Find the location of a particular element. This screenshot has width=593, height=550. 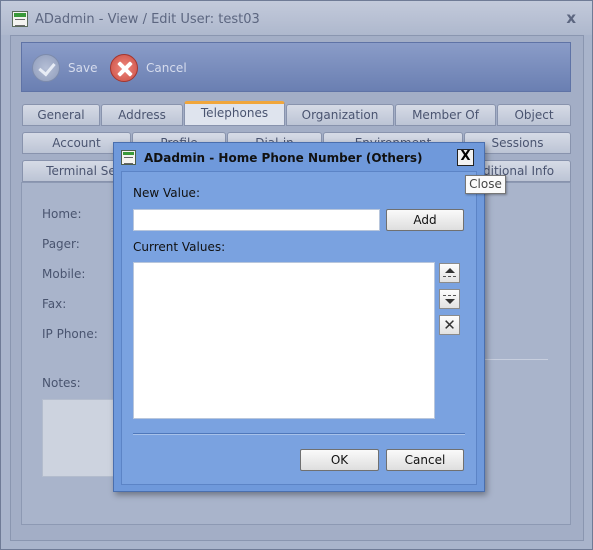

move-down-icon is located at coordinates (449, 299).